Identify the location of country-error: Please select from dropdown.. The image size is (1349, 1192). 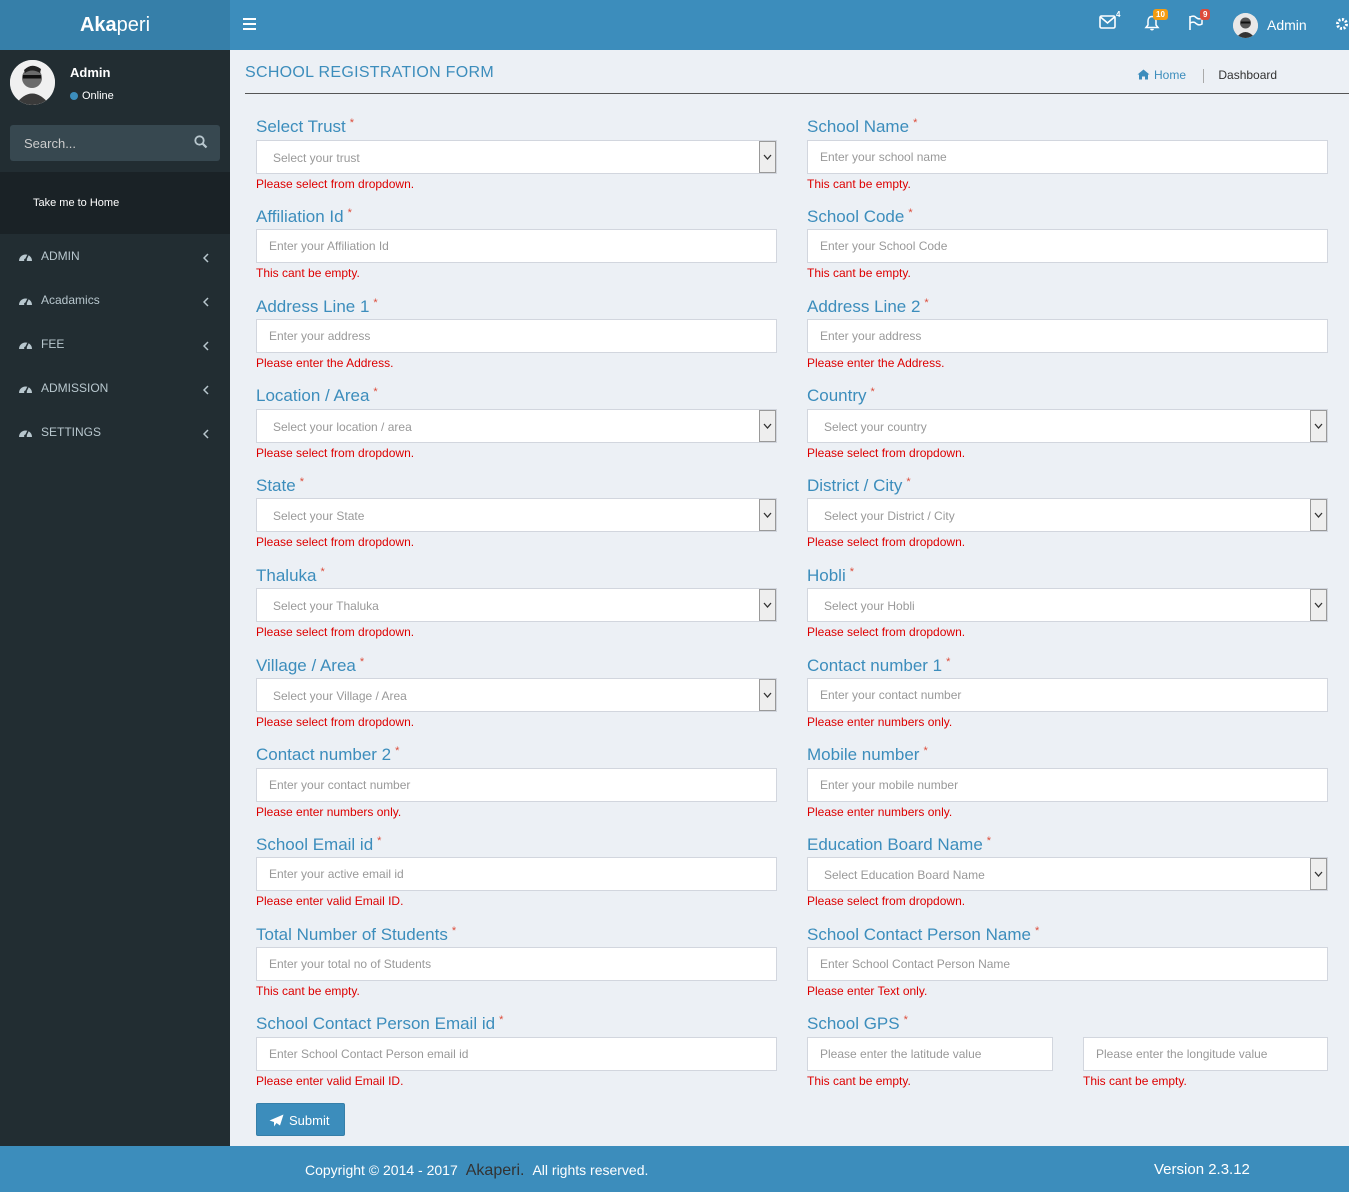
(886, 453).